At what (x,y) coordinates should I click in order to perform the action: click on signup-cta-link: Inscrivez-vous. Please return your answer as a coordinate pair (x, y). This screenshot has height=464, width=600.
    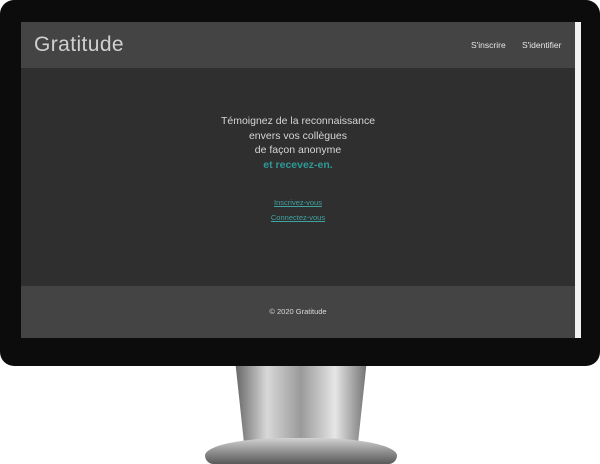
    Looking at the image, I should click on (298, 202).